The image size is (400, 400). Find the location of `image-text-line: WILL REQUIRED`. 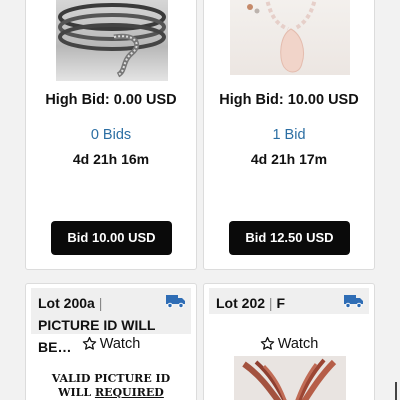

image-text-line: WILL REQUIRED is located at coordinates (111, 393).